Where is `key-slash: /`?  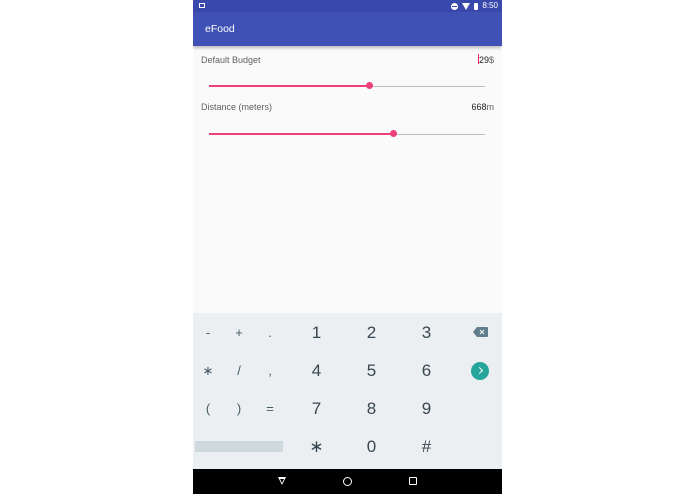
key-slash: / is located at coordinates (239, 371).